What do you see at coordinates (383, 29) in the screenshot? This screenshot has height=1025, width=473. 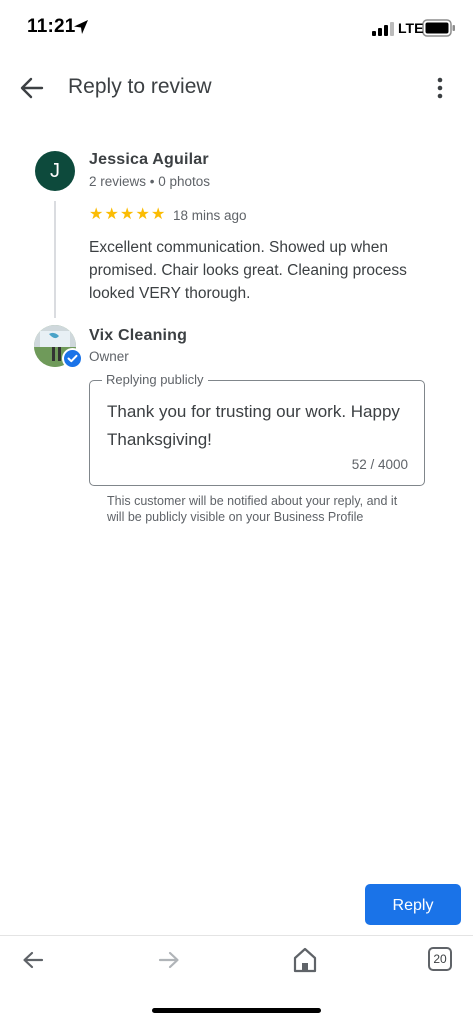 I see `cellular-signal-icon` at bounding box center [383, 29].